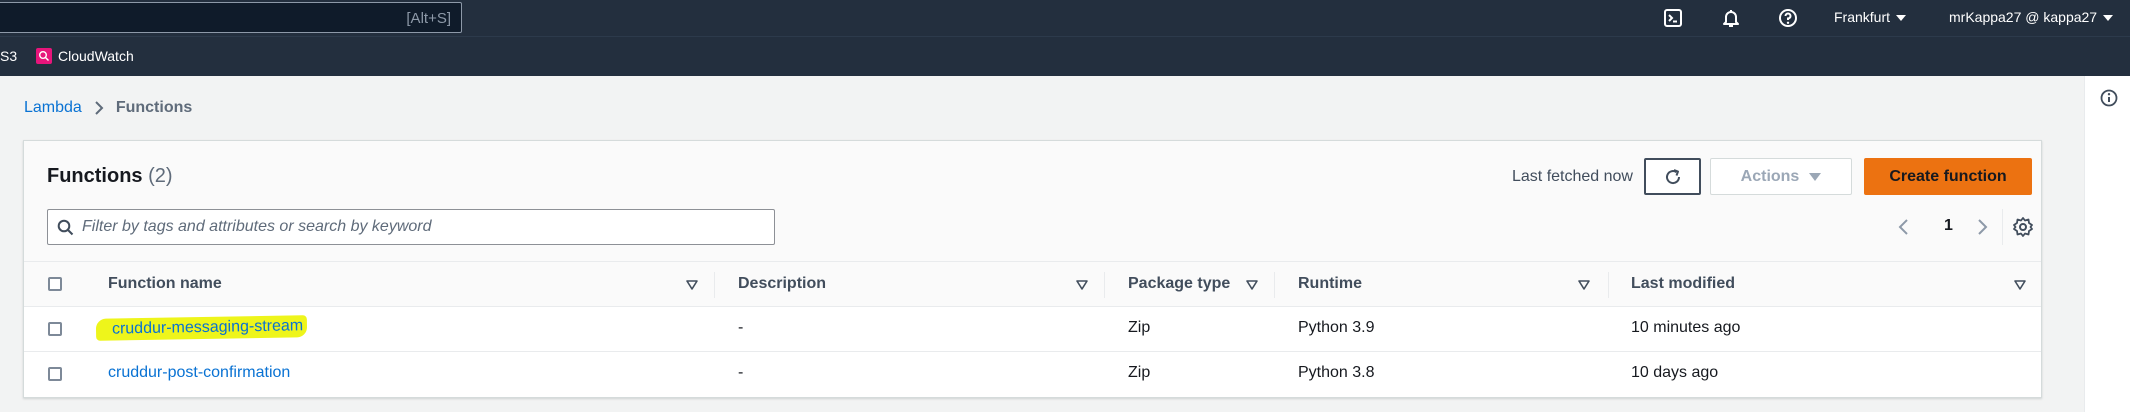  I want to click on top-navigation: [Alt+S] Frankfurt mrKappa27 @ kappa27, so click(1065, 18).